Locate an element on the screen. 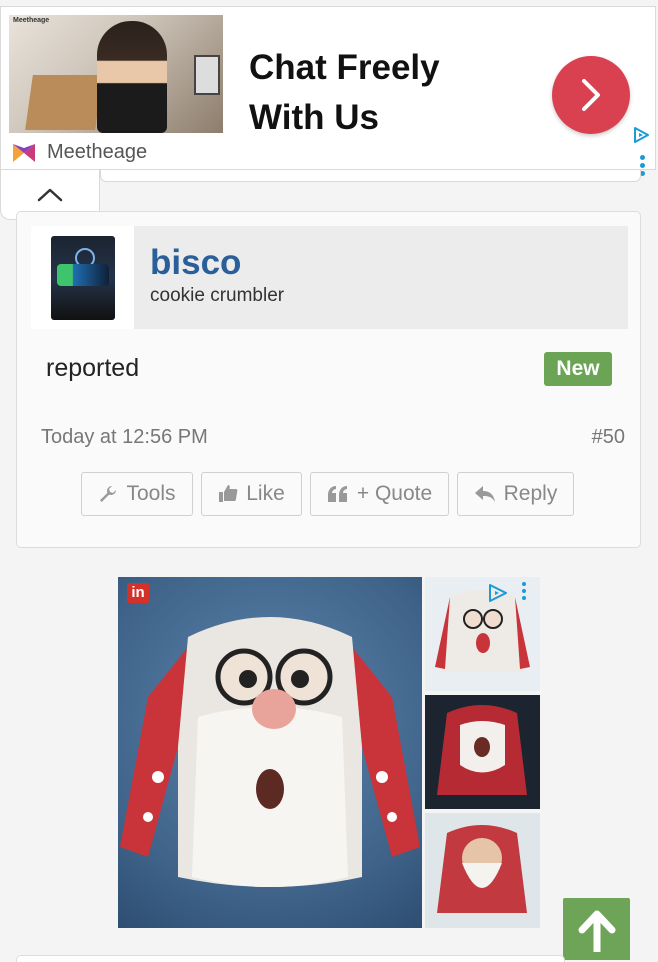 The height and width of the screenshot is (962, 658). tools-button: Tools is located at coordinates (137, 494).